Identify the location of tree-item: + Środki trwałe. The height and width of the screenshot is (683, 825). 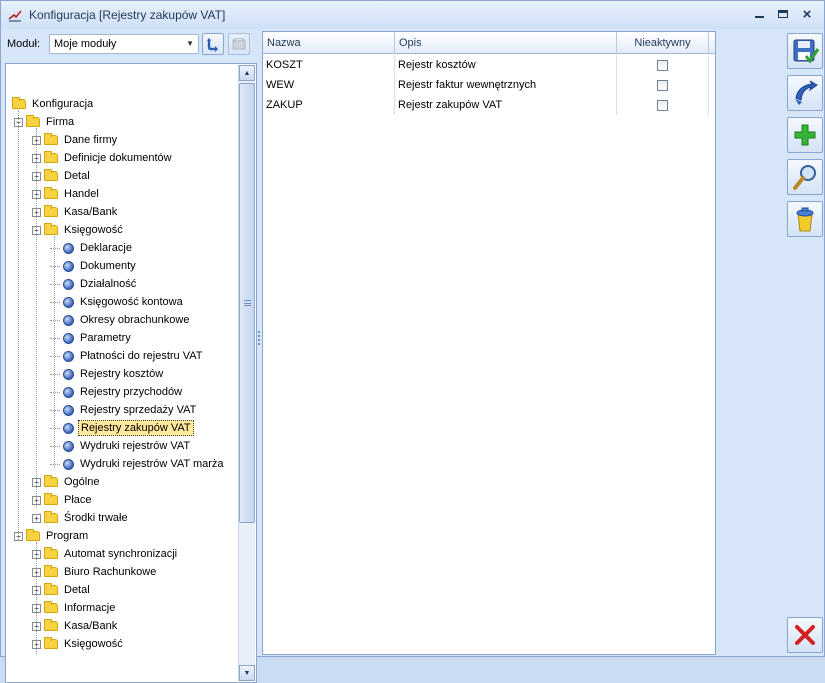
(81, 518).